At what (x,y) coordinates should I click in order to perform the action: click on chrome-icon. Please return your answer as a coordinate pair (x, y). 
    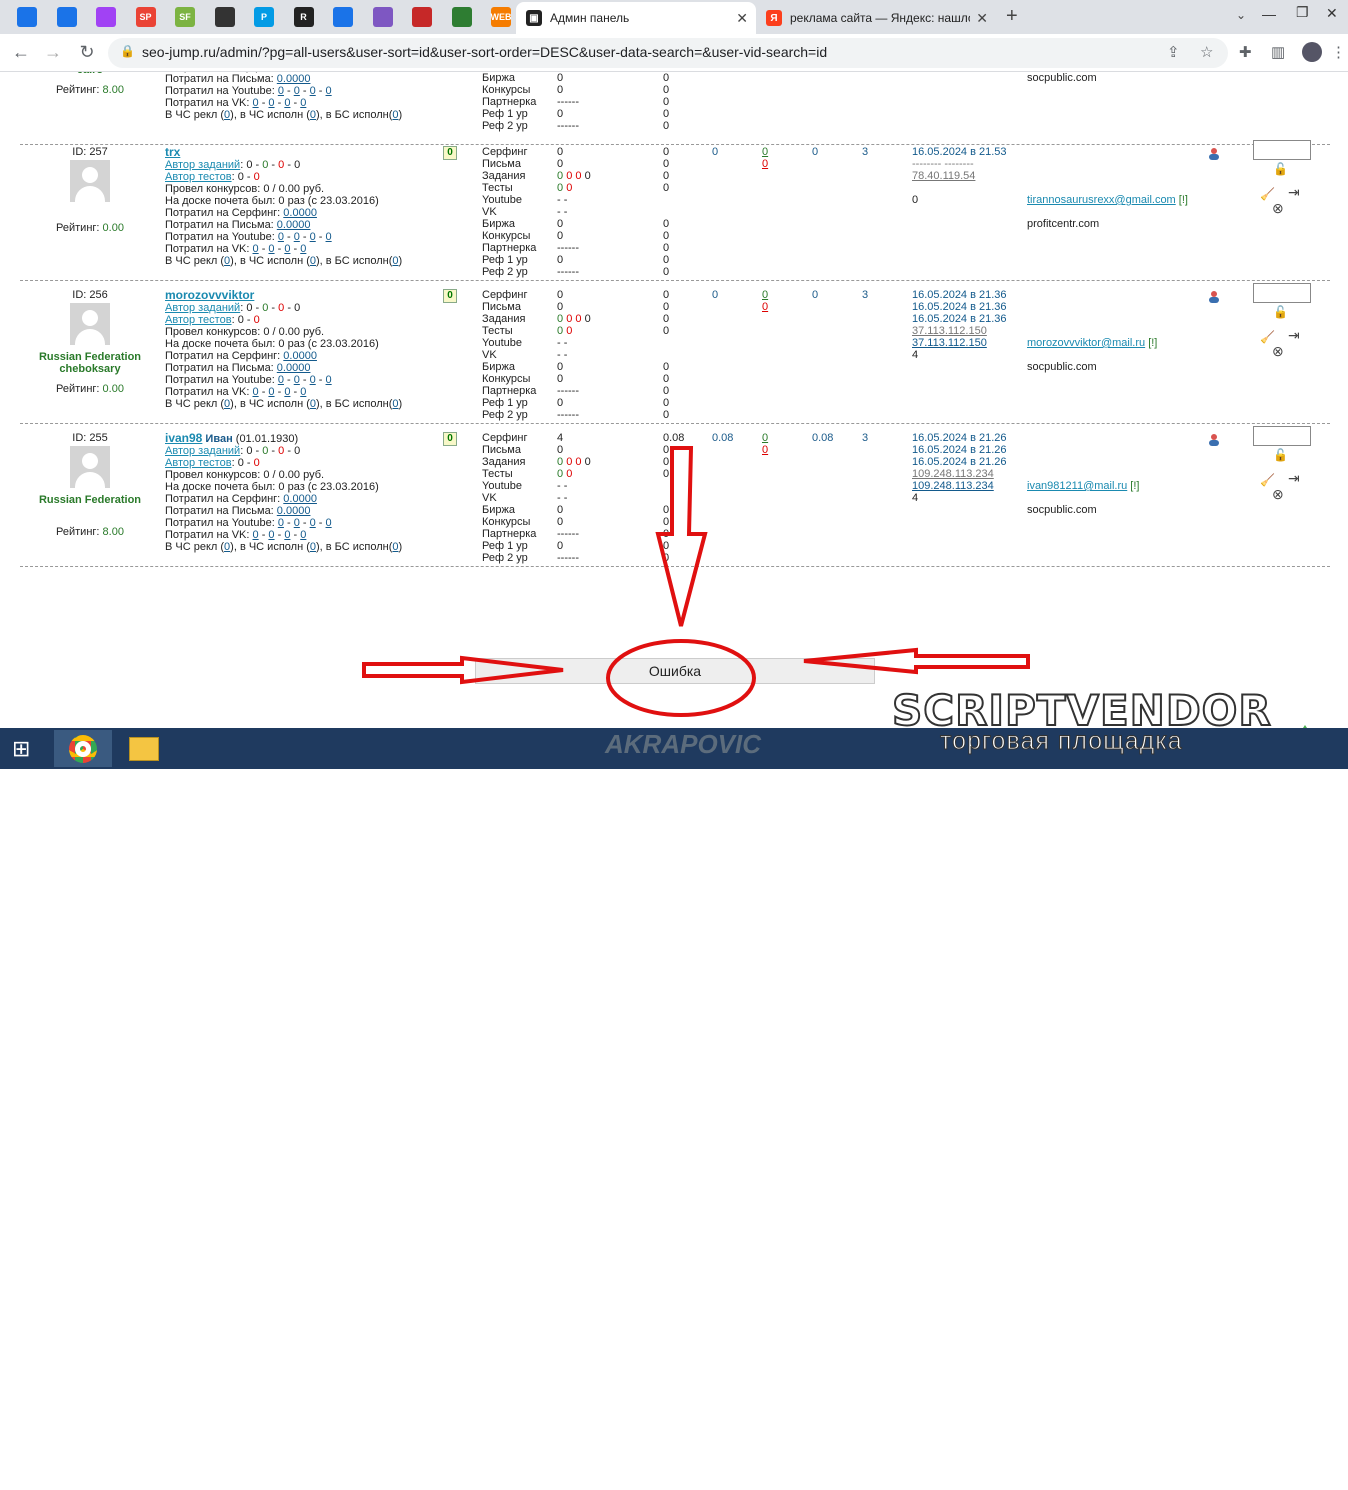
    Looking at the image, I should click on (83, 748).